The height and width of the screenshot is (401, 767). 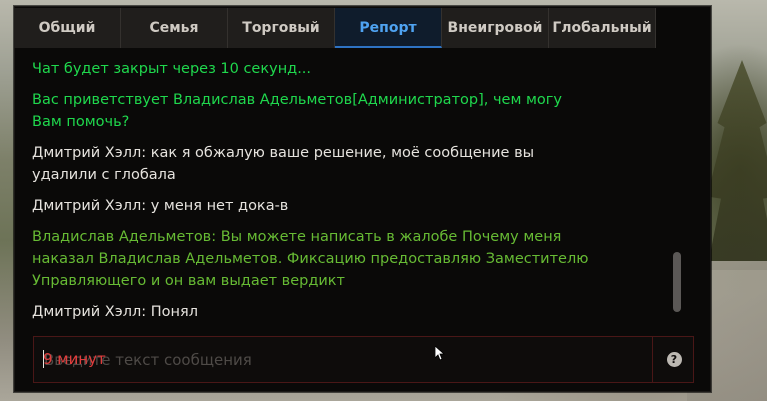 What do you see at coordinates (677, 282) in the screenshot?
I see `chat-scrollbar` at bounding box center [677, 282].